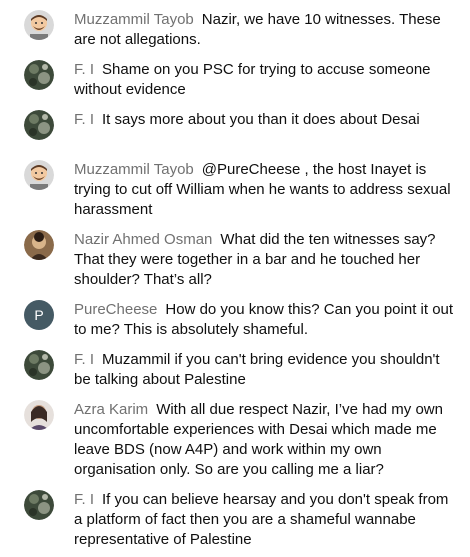 The image size is (470, 557). What do you see at coordinates (111, 409) in the screenshot?
I see `author-name: Azra Karim` at bounding box center [111, 409].